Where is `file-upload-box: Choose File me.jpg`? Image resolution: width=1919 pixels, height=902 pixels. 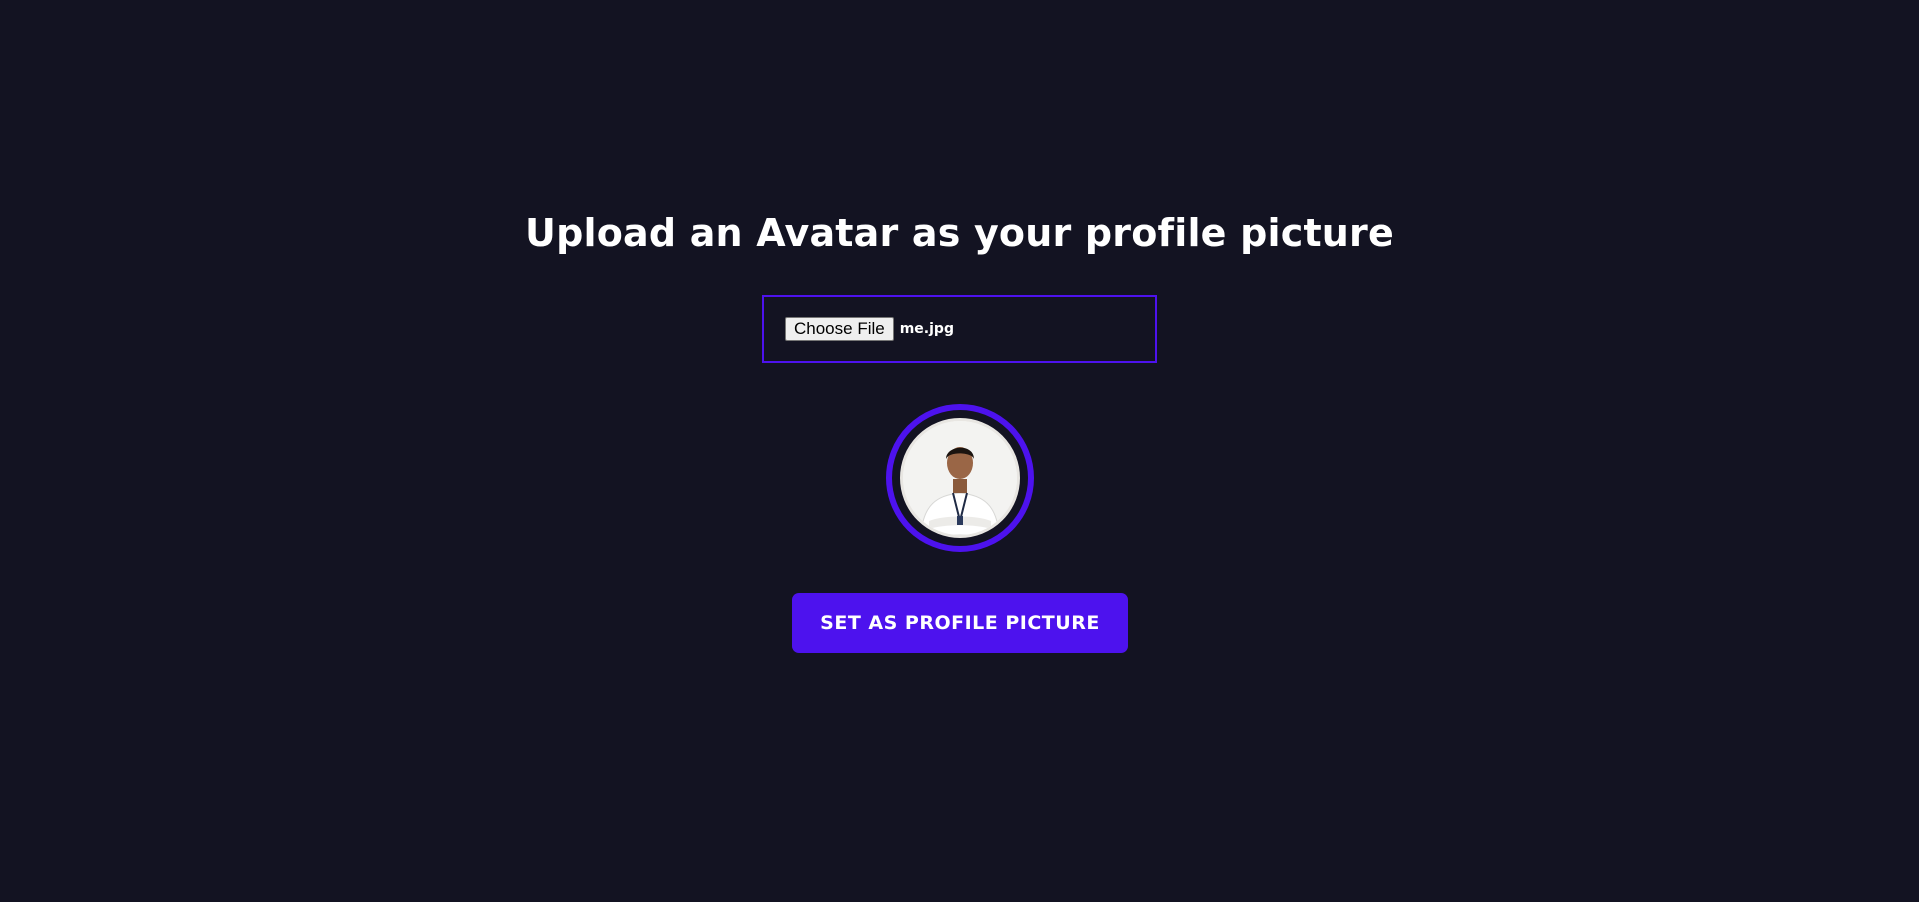
file-upload-box: Choose File me.jpg is located at coordinates (959, 329).